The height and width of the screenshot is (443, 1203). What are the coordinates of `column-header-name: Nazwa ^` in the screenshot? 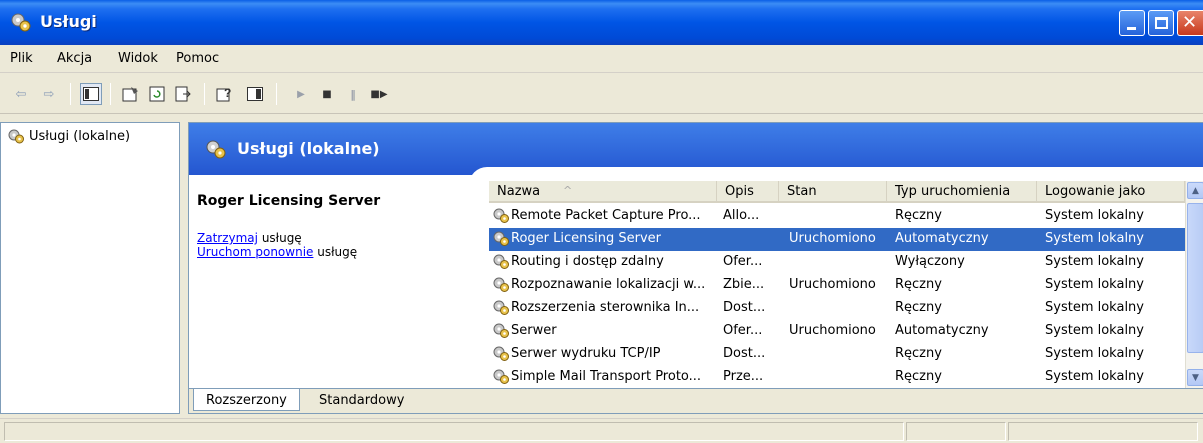 It's located at (603, 192).